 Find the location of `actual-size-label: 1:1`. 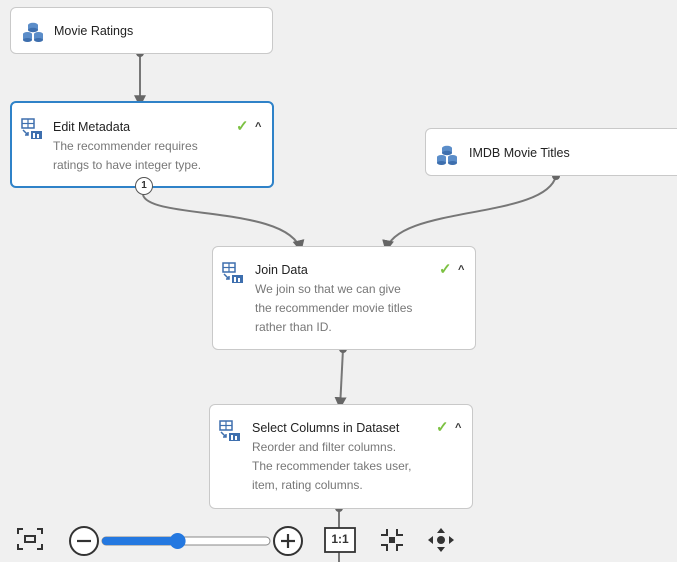

actual-size-label: 1:1 is located at coordinates (340, 539).